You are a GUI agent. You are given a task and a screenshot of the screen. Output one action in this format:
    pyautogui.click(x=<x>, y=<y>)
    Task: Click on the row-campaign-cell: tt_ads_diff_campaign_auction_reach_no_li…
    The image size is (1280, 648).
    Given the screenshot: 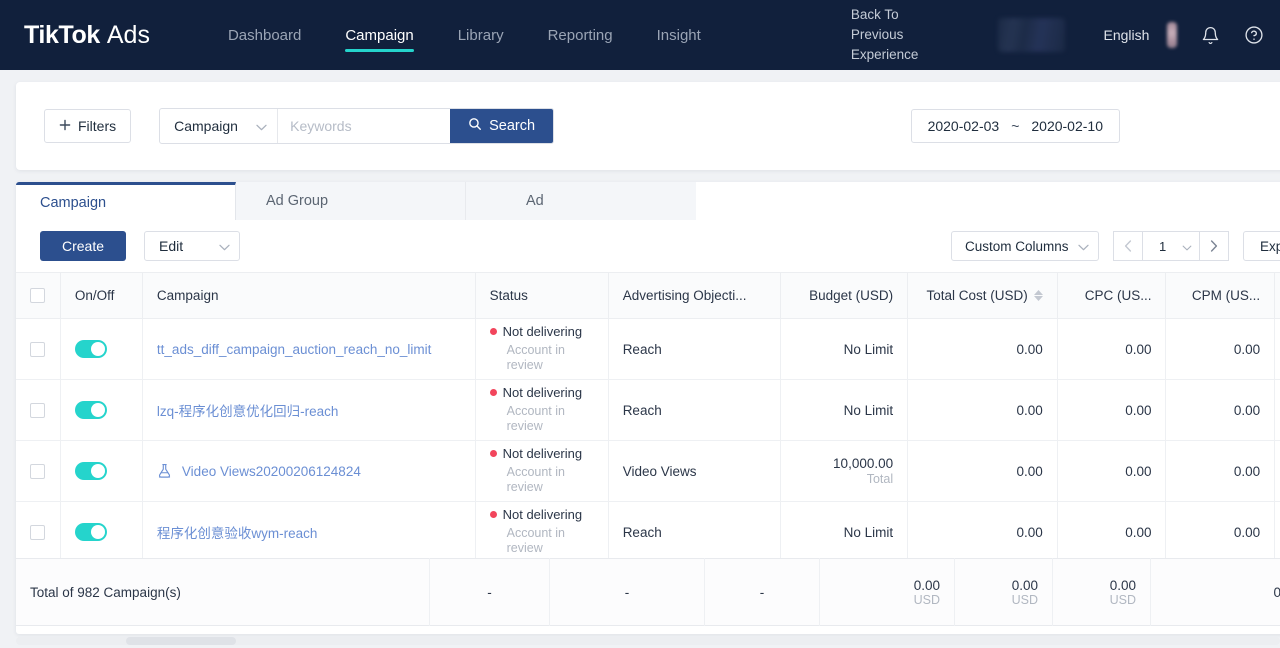 What is the action you would take?
    pyautogui.click(x=309, y=349)
    